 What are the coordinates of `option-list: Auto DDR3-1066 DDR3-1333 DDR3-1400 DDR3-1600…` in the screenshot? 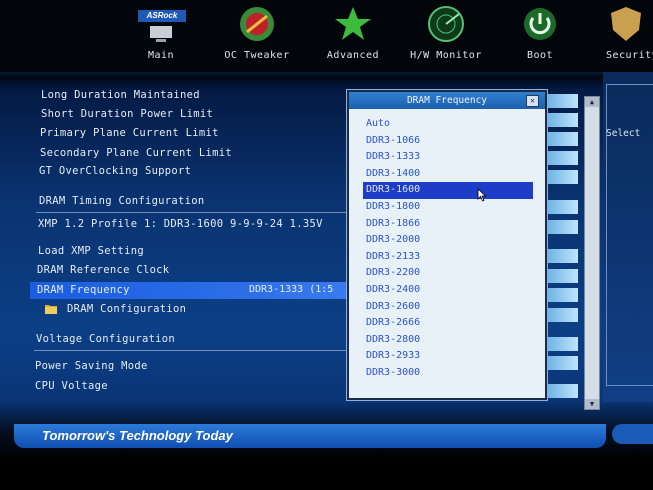 It's located at (448, 249).